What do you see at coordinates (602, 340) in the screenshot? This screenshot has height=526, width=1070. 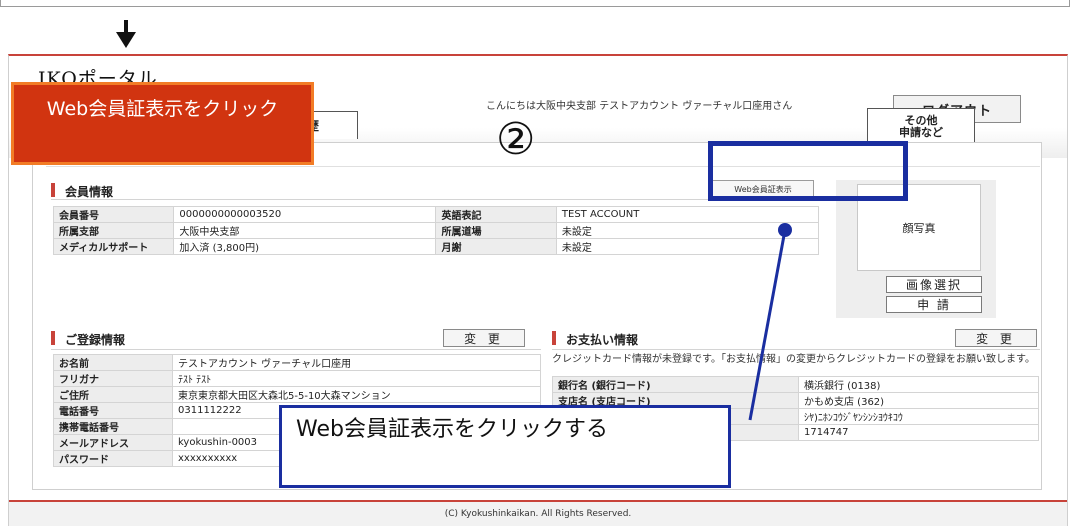 I see `payment-info-title: お支払い情報` at bounding box center [602, 340].